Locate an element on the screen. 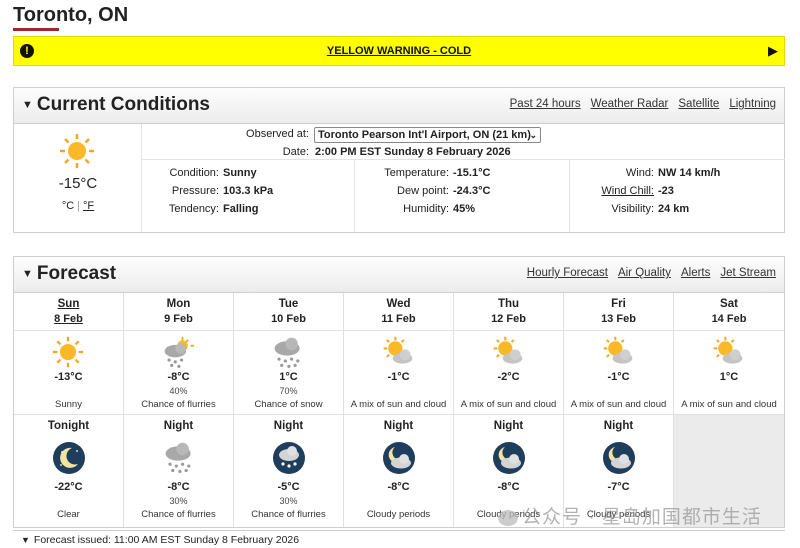 The height and width of the screenshot is (548, 800). unit-celsius: °C is located at coordinates (68, 206).